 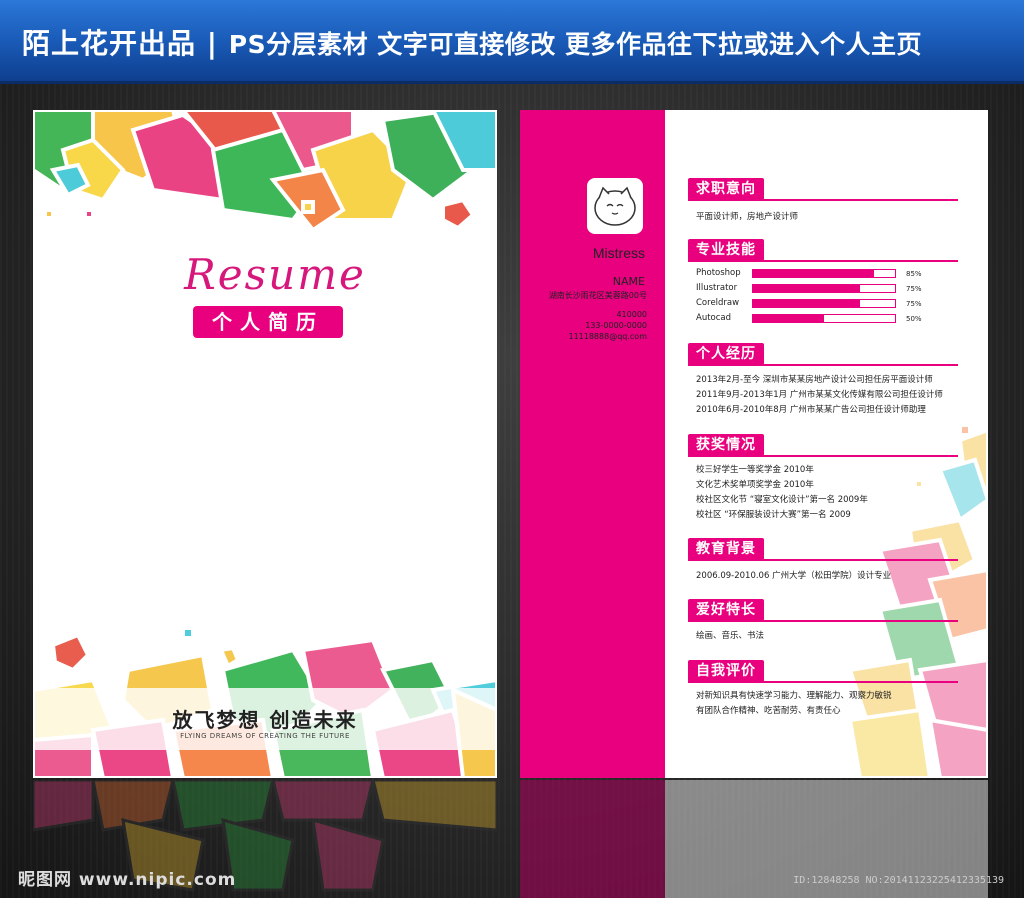 I want to click on self-evaluation-line: 有团队合作精神、吃苦耐劳、有责任心, so click(x=768, y=711).